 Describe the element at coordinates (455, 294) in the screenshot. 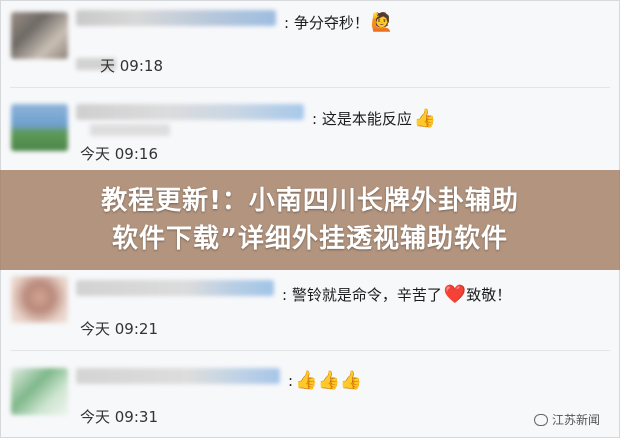

I see `heart-icon: ❤️` at that location.